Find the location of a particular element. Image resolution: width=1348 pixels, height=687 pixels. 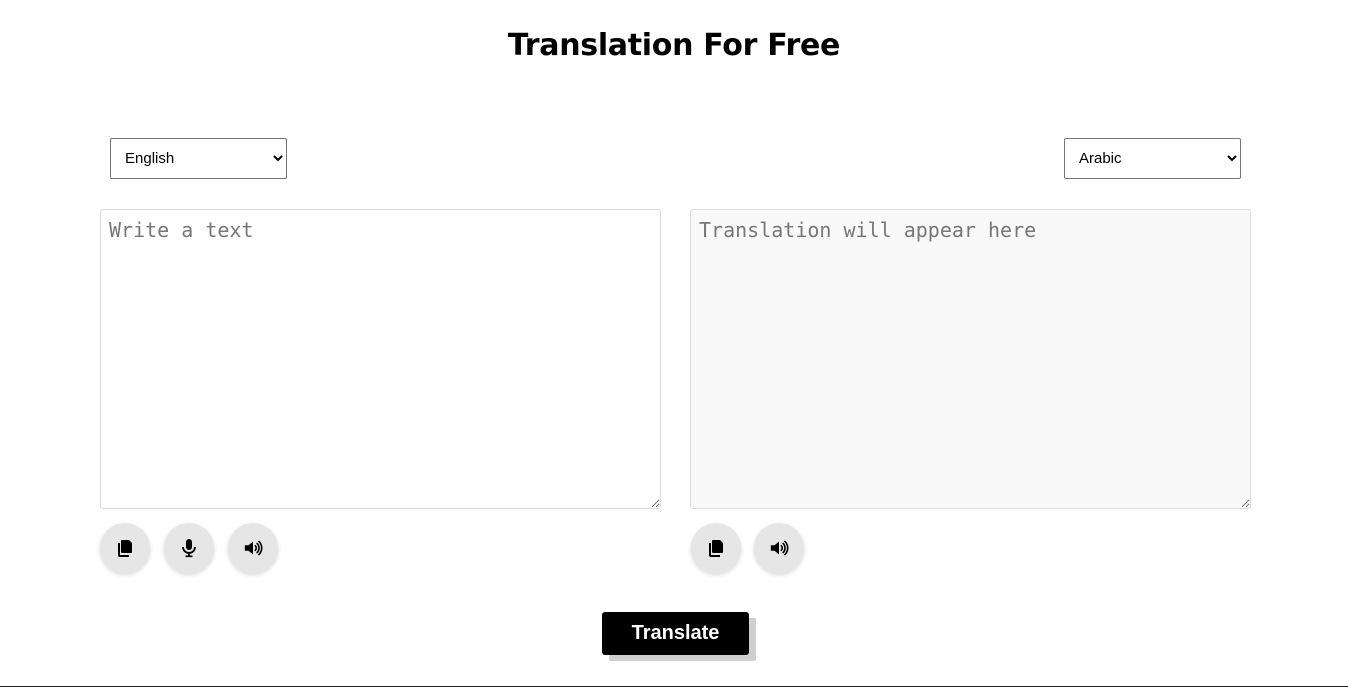

target-speak-button is located at coordinates (779, 548).